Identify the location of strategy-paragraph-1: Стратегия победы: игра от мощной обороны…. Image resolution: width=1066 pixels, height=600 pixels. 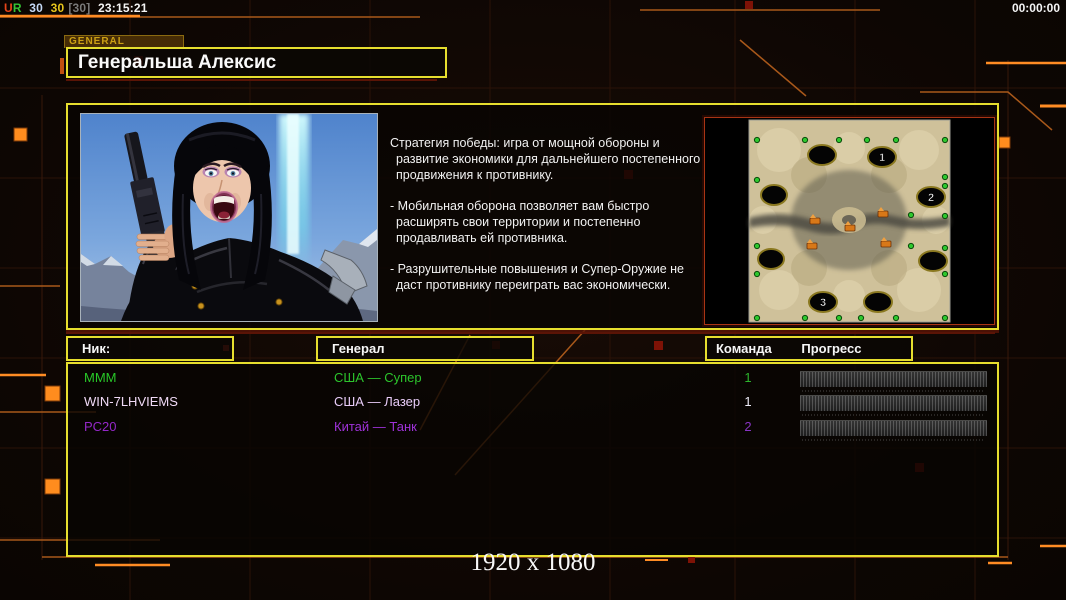
(545, 159).